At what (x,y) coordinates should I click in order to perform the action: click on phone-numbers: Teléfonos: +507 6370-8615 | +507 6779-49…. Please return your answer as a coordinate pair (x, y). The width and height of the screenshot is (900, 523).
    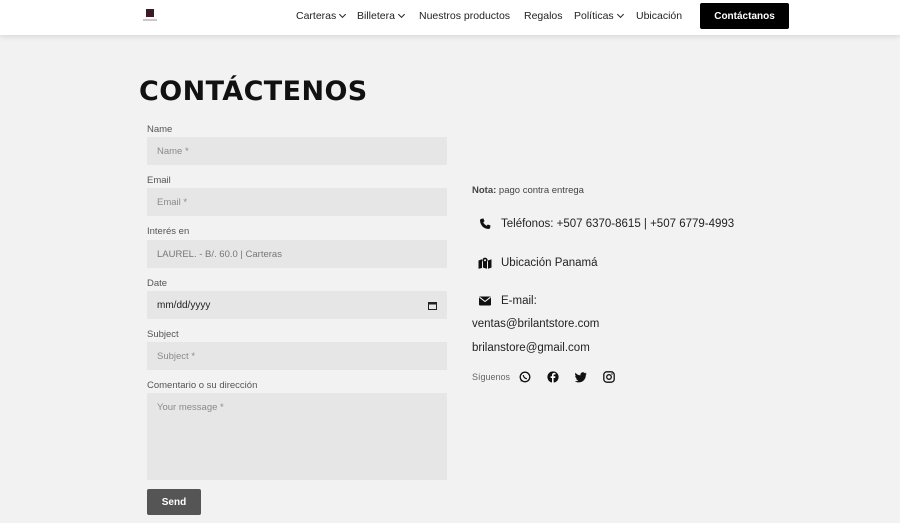
    Looking at the image, I should click on (618, 224).